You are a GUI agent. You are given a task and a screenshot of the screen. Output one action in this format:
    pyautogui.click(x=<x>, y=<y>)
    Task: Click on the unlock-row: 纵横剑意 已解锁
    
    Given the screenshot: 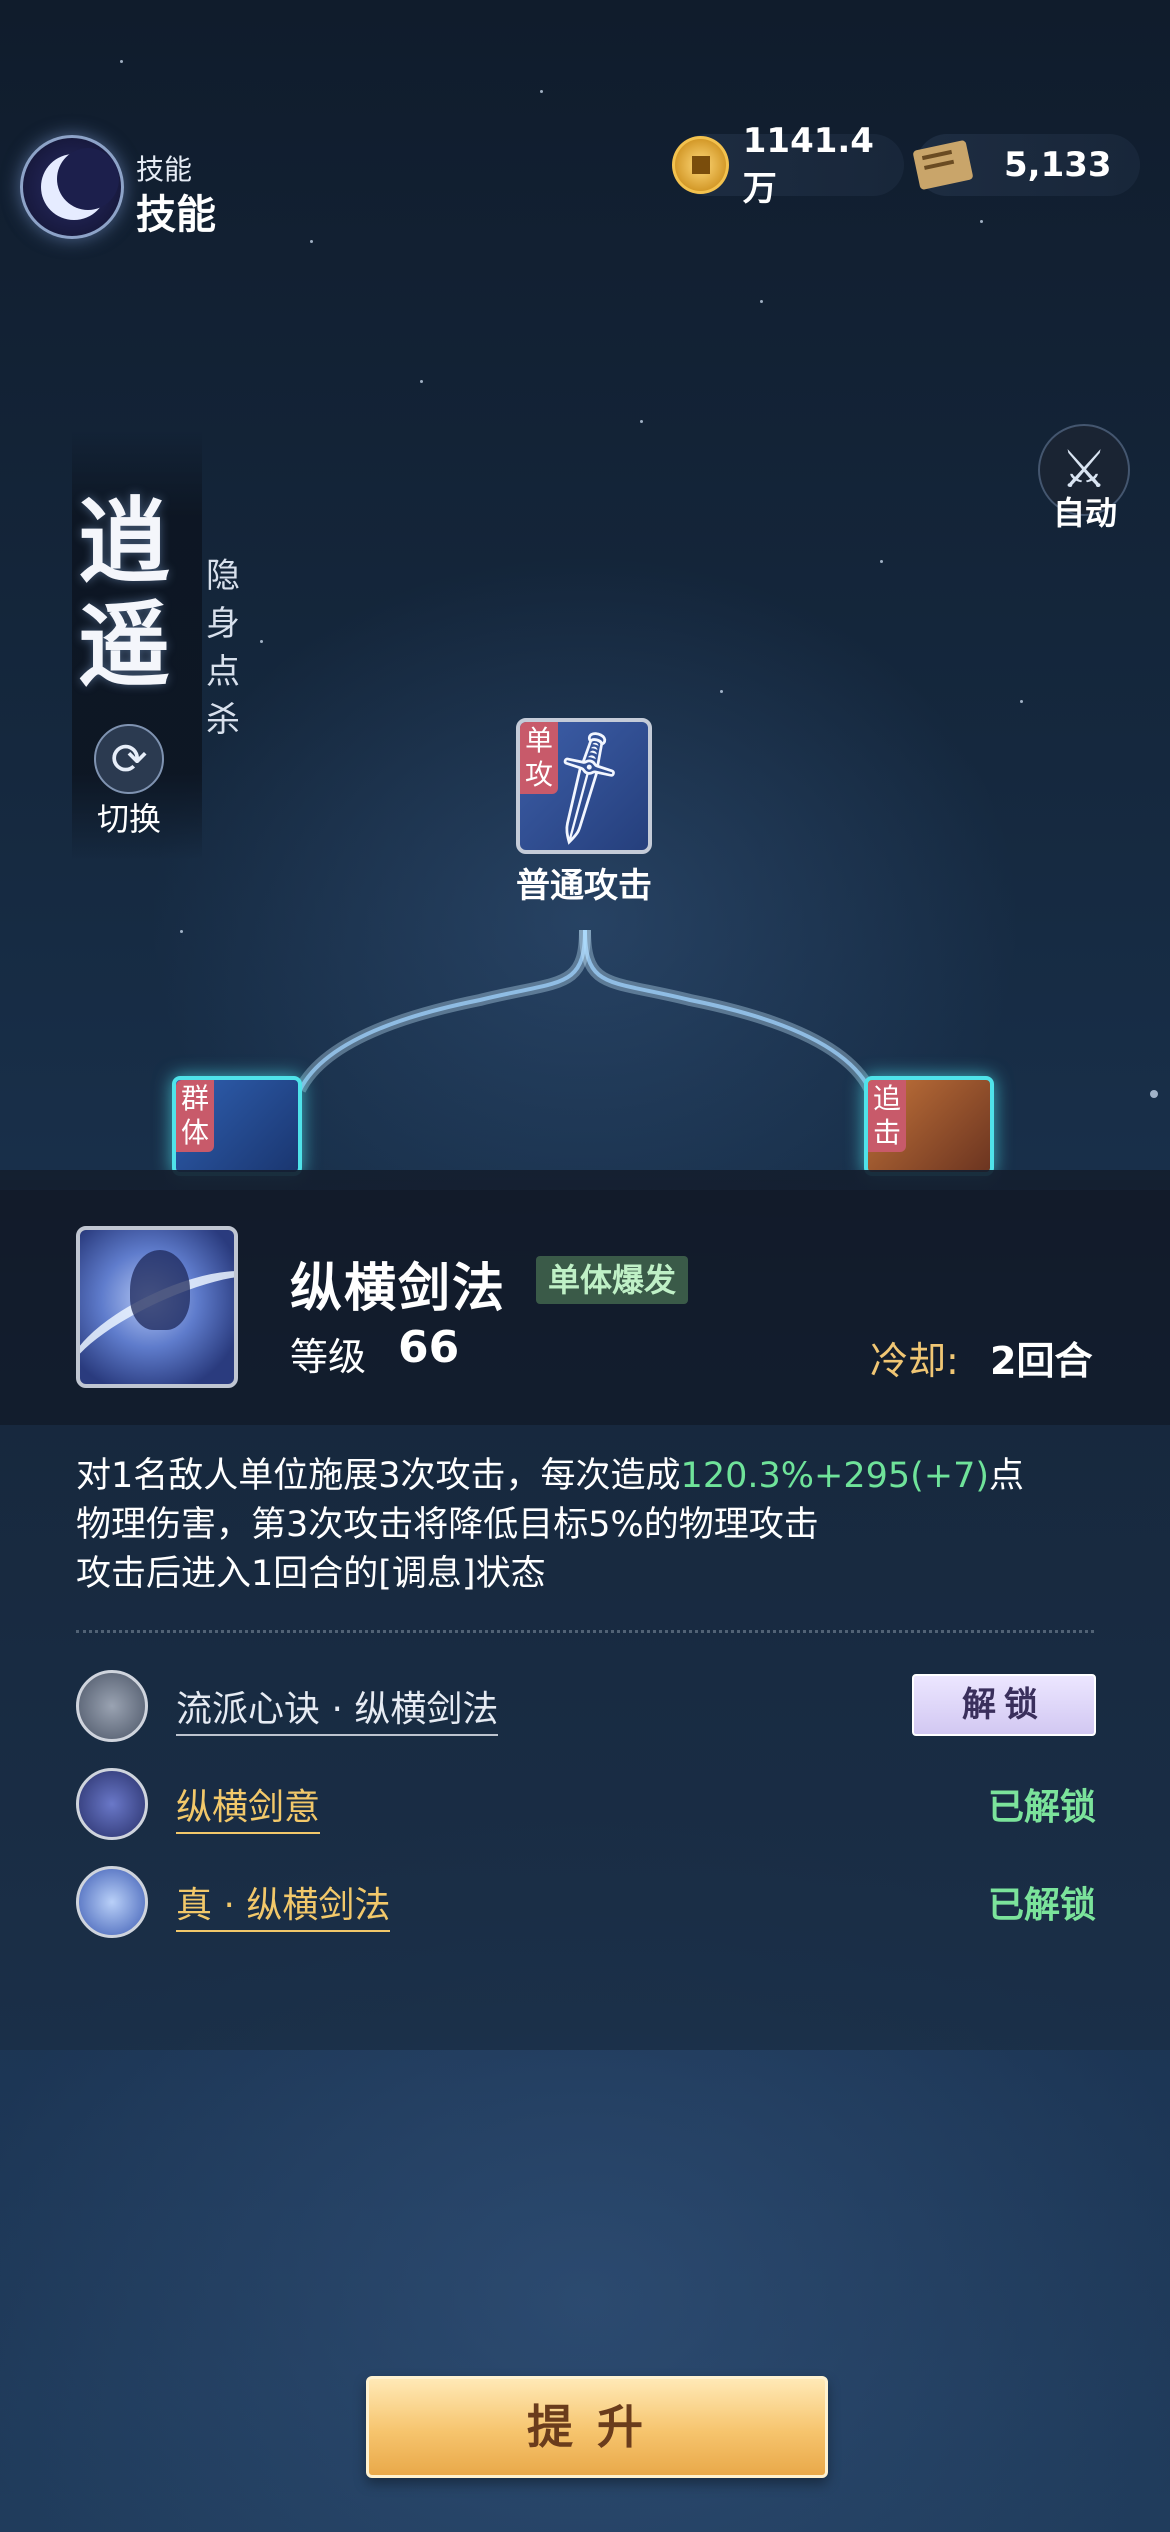 What is the action you would take?
    pyautogui.click(x=586, y=1803)
    